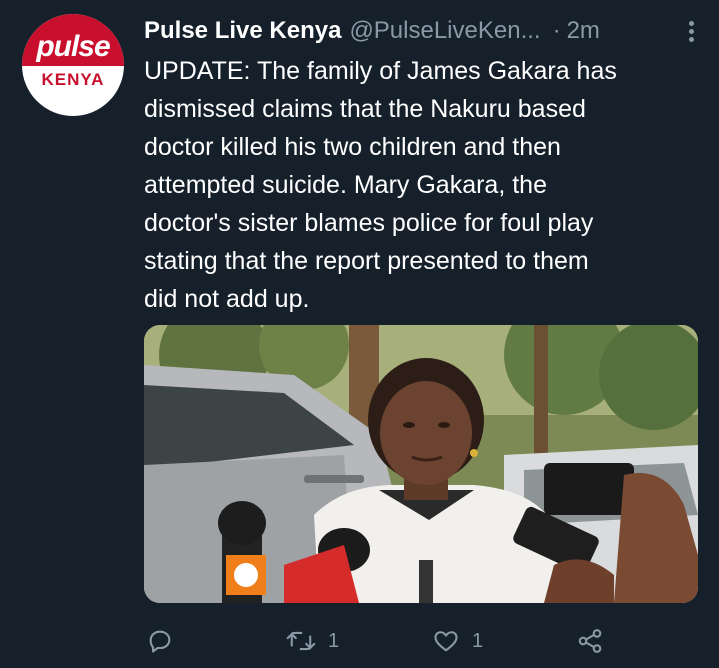 The height and width of the screenshot is (668, 719). I want to click on avatar-logo-text: pulse, so click(73, 46).